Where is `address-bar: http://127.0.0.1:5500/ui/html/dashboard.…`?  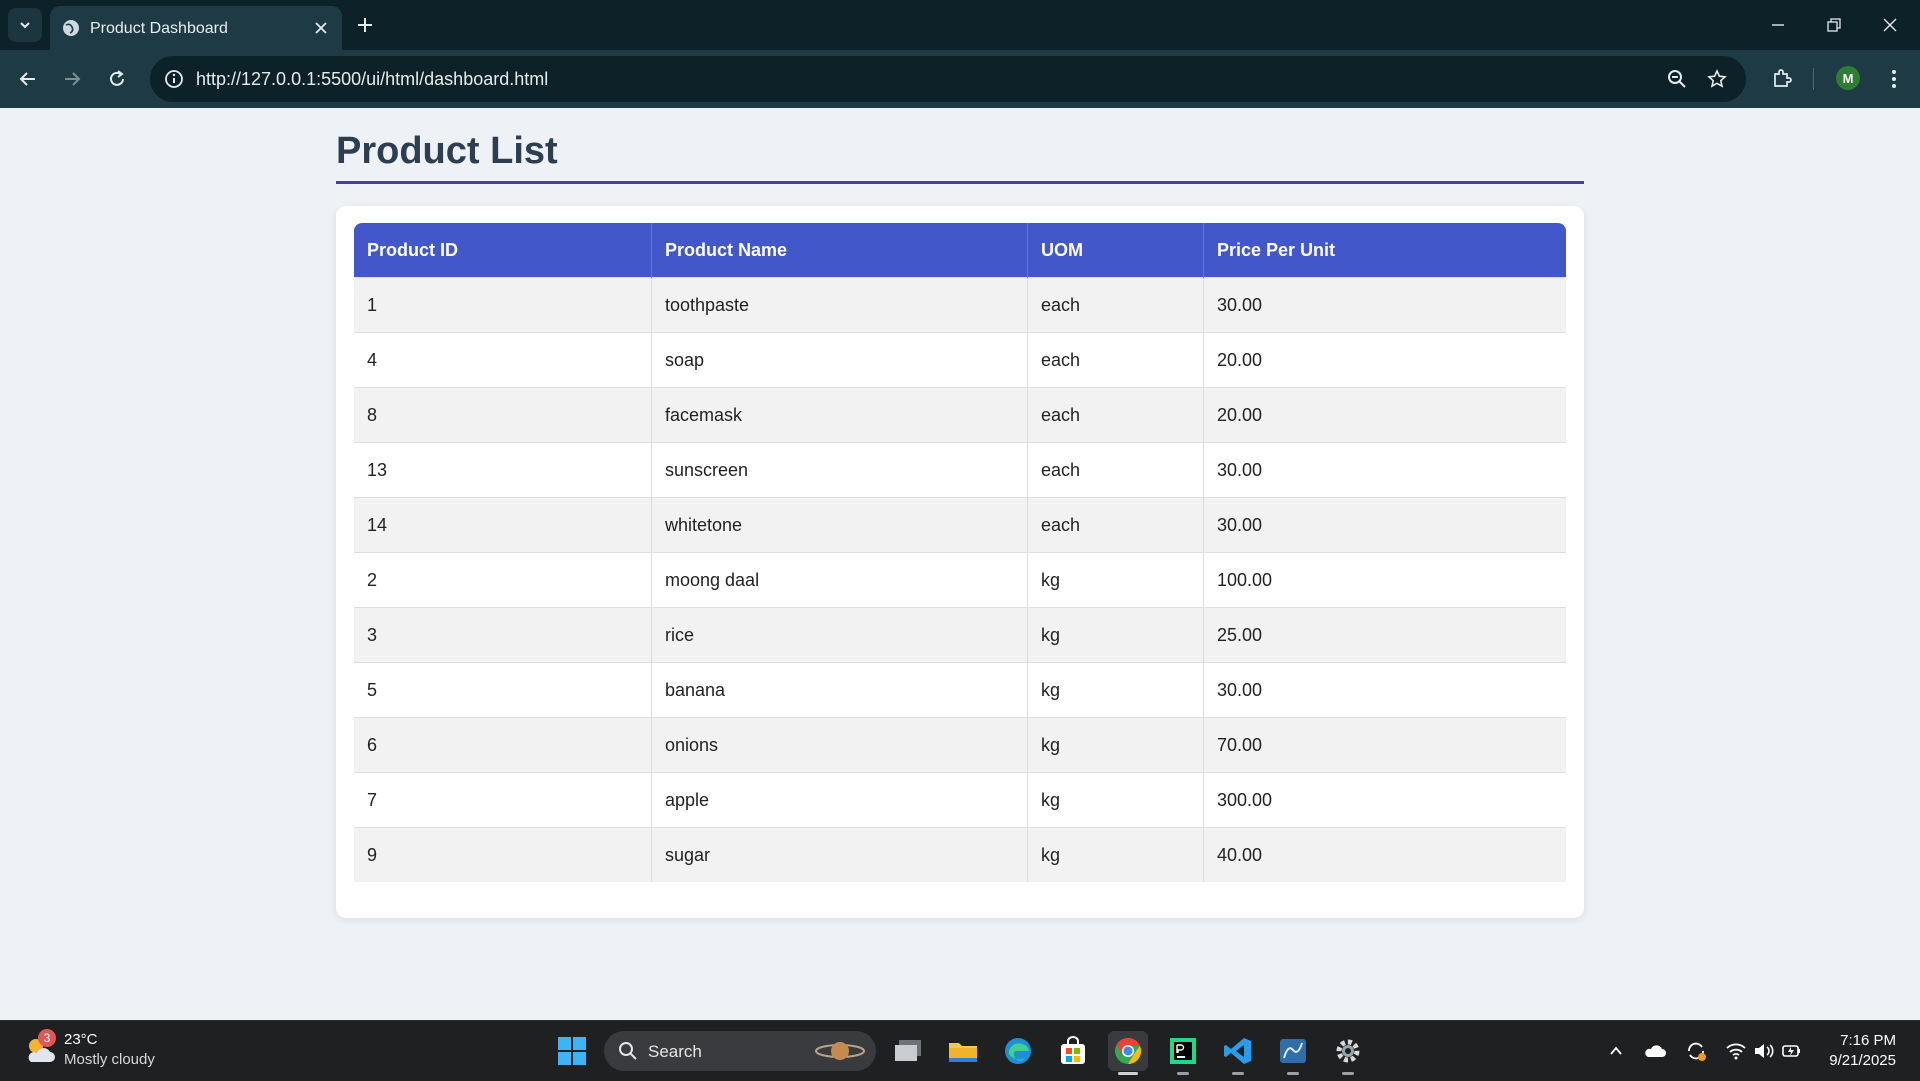 address-bar: http://127.0.0.1:5500/ui/html/dashboard.… is located at coordinates (948, 79).